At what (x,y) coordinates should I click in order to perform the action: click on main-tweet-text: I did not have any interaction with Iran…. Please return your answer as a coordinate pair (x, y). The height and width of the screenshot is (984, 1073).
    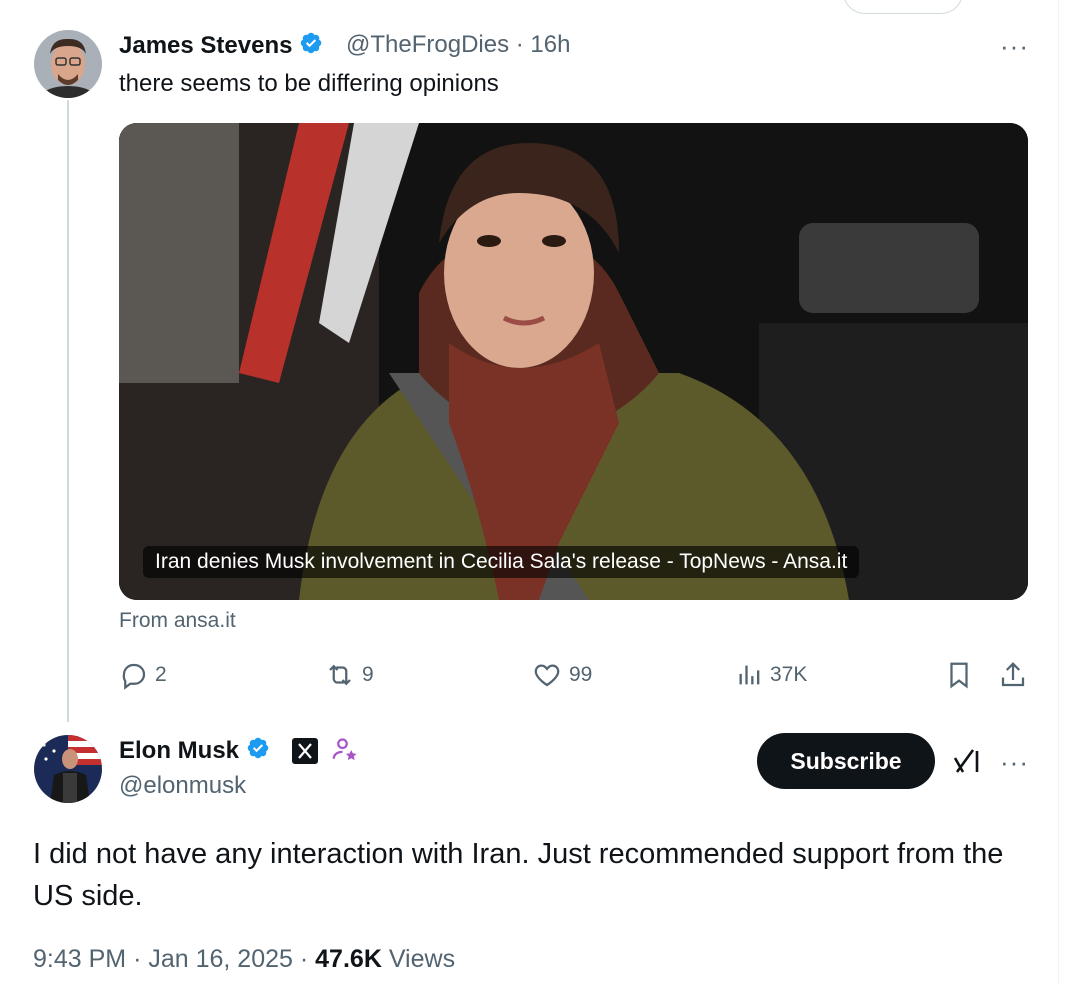
    Looking at the image, I should click on (518, 875).